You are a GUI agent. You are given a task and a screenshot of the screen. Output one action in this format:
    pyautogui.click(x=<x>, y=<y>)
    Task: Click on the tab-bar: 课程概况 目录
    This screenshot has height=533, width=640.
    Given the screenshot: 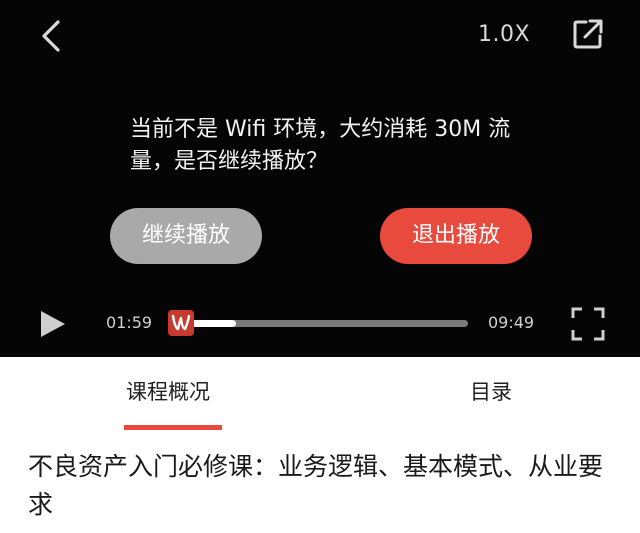 What is the action you would take?
    pyautogui.click(x=320, y=396)
    